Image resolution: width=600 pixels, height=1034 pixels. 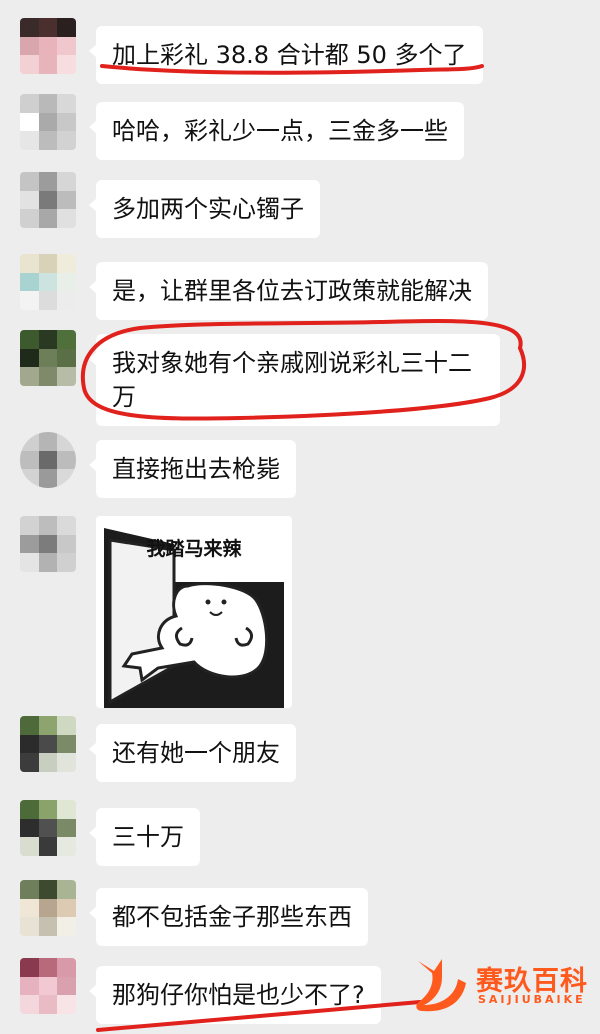 What do you see at coordinates (192, 469) in the screenshot?
I see `message-bubble: 直接拖出去枪毙` at bounding box center [192, 469].